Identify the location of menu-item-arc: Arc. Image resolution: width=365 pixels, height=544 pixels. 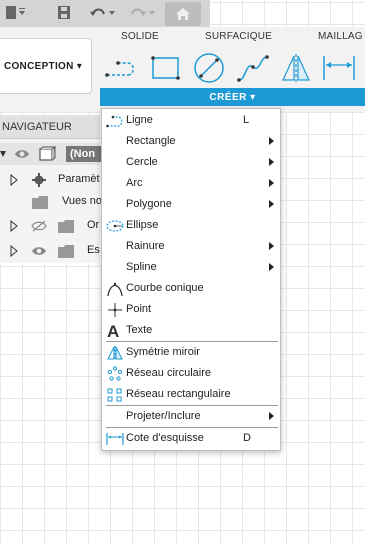
(191, 183).